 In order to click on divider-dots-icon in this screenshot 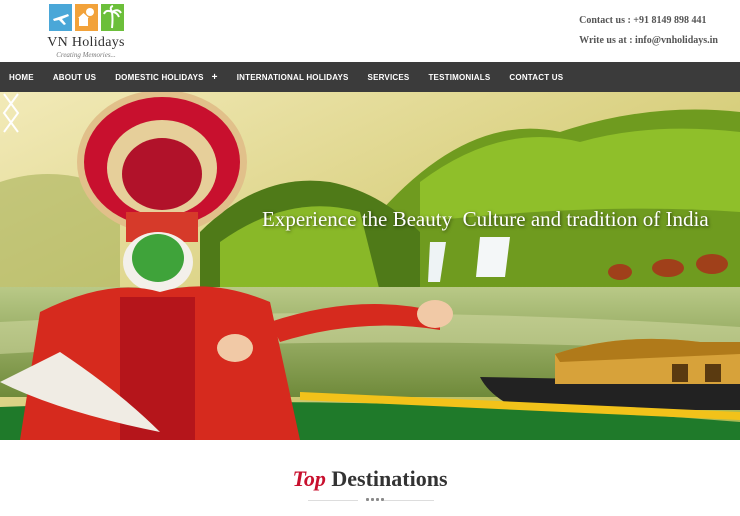, I will do `click(375, 499)`.